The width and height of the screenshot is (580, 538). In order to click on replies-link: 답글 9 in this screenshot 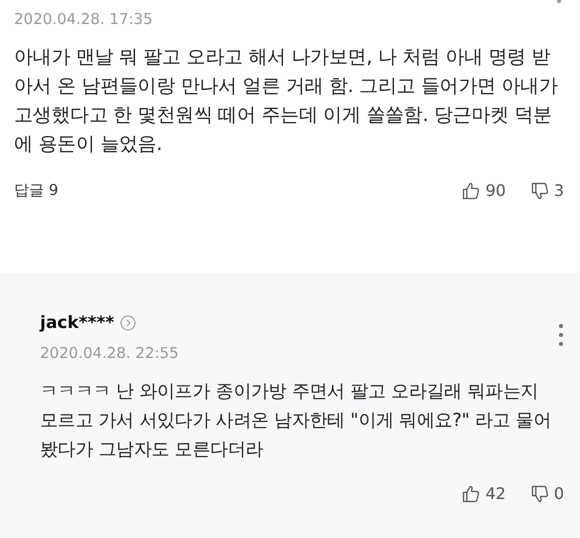, I will do `click(36, 190)`.